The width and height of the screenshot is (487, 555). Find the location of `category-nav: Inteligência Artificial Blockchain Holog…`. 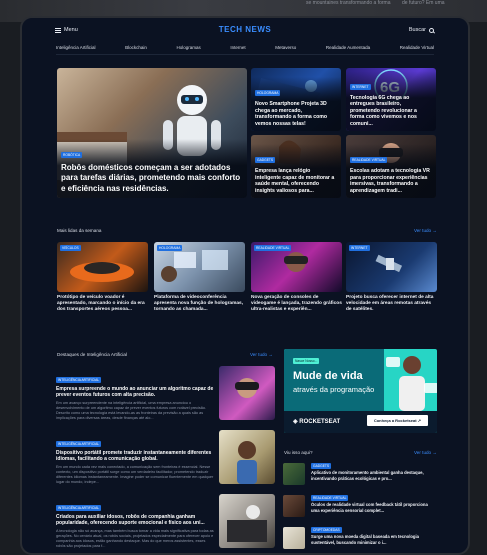

category-nav: Inteligência Artificial Blockchain Holog… is located at coordinates (245, 47).